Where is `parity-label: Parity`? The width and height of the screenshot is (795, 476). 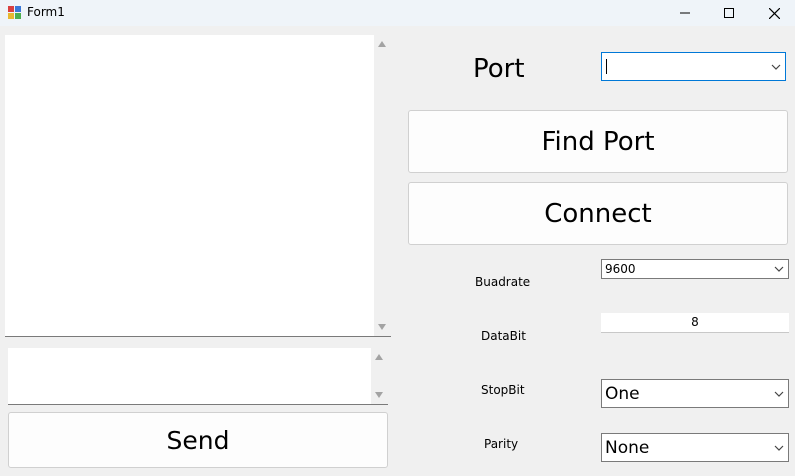 parity-label: Parity is located at coordinates (501, 444).